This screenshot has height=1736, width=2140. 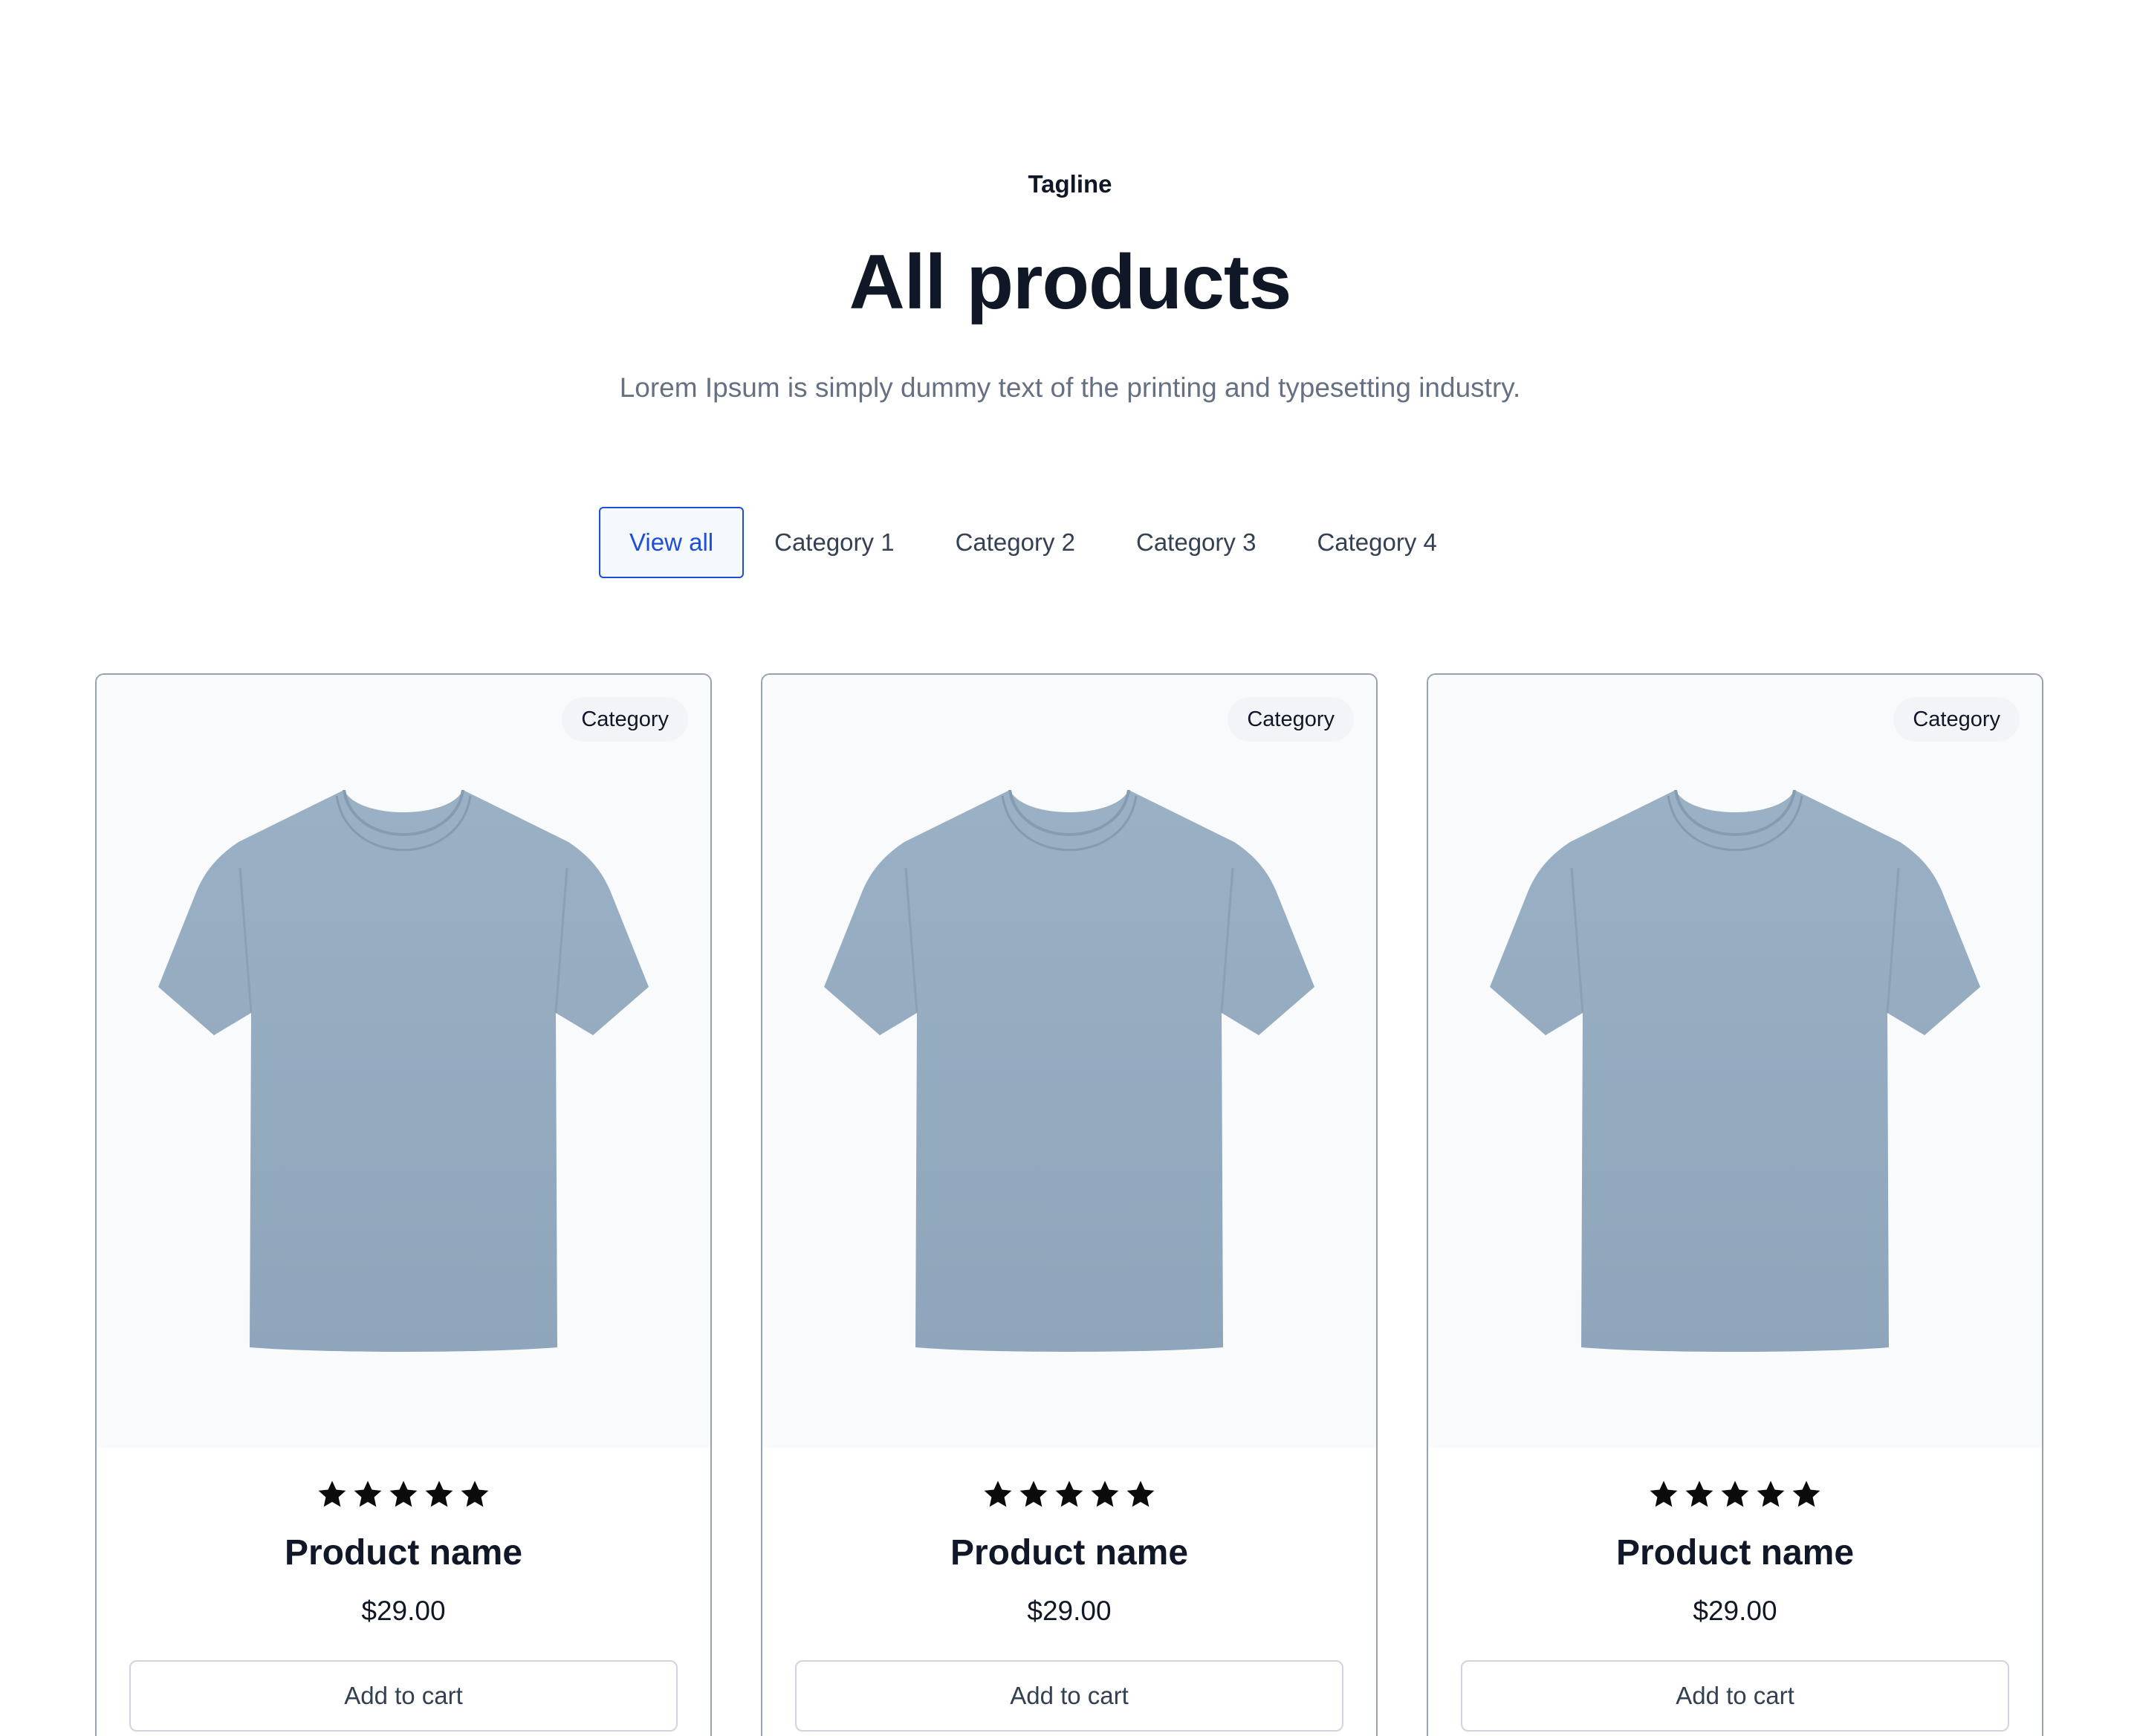 What do you see at coordinates (1070, 184) in the screenshot?
I see `tagline: Tagline` at bounding box center [1070, 184].